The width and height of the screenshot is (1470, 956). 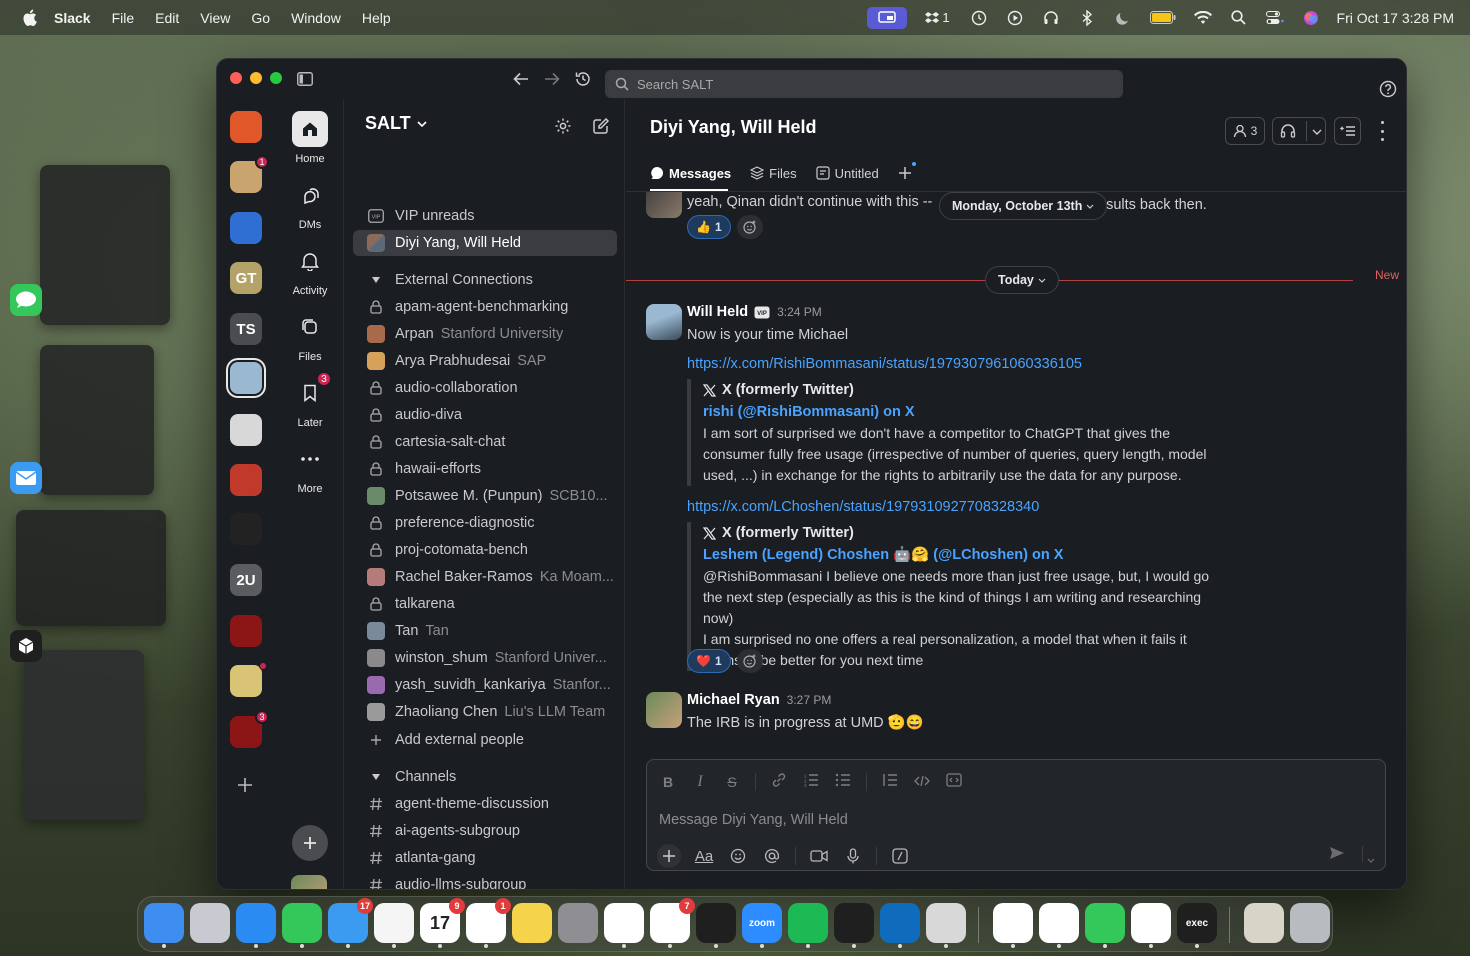 What do you see at coordinates (799, 312) in the screenshot?
I see `message-timestamp: 3:24 PM` at bounding box center [799, 312].